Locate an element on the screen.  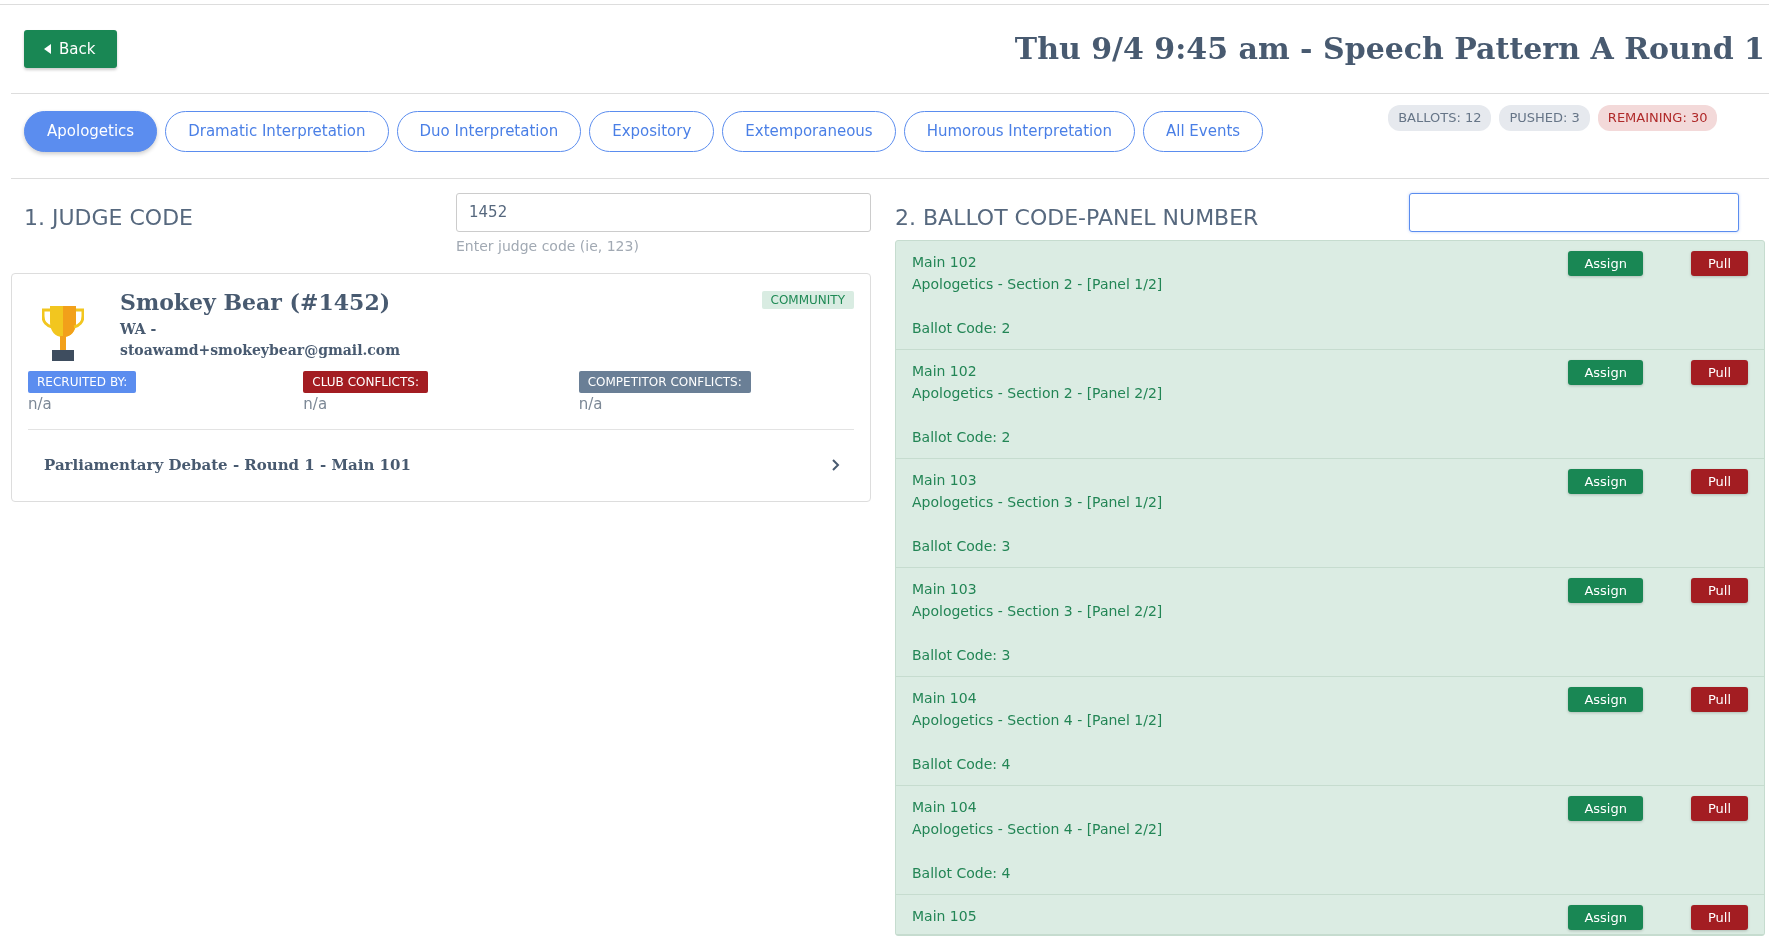
count-pill: REMAINING: 30 is located at coordinates (1657, 118).